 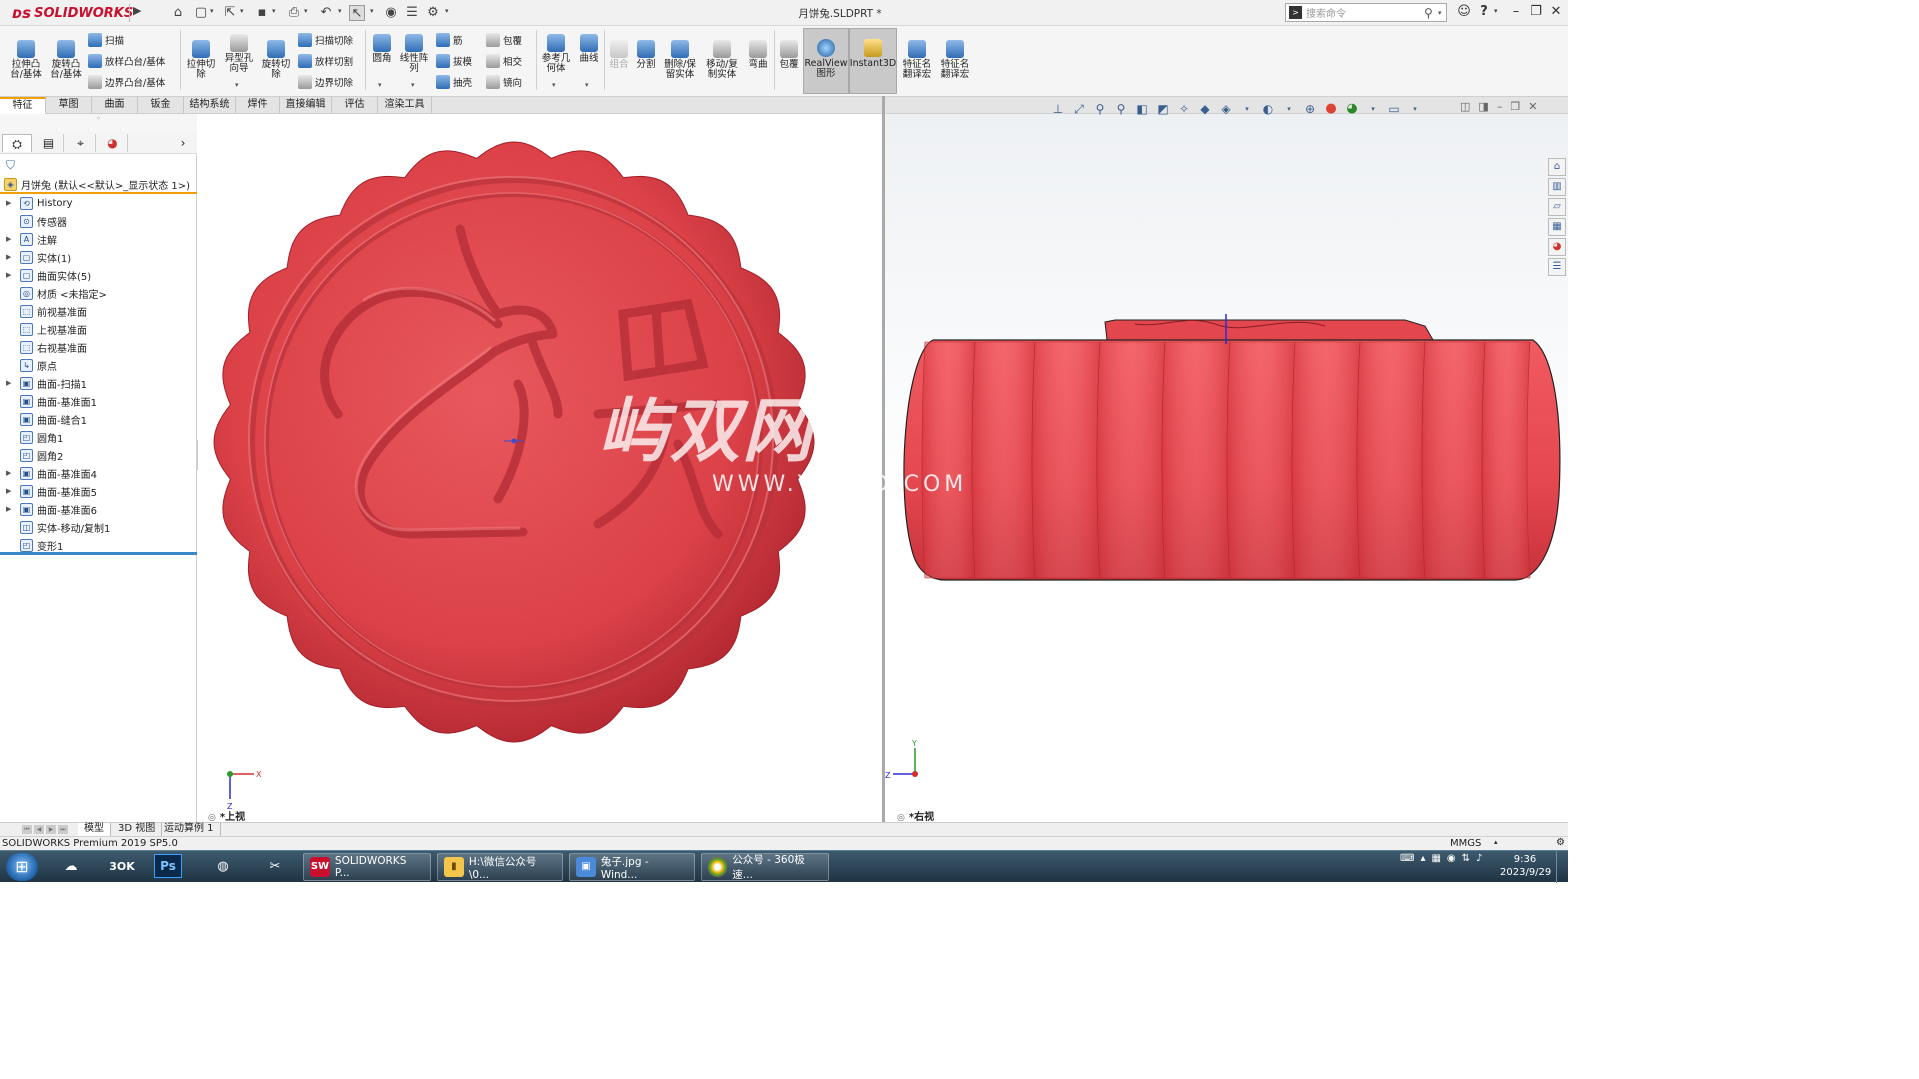 What do you see at coordinates (504, 82) in the screenshot?
I see `mirror-button: 镜向` at bounding box center [504, 82].